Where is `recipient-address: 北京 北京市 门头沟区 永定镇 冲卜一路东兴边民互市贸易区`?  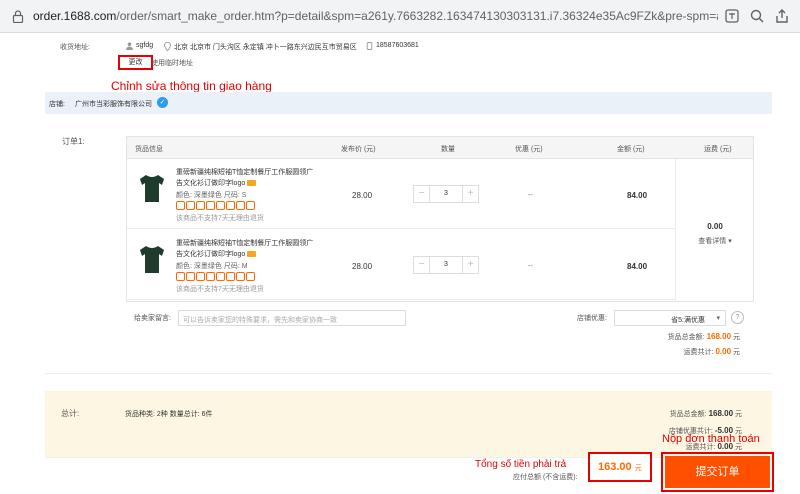 recipient-address: 北京 北京市 门头沟区 永定镇 冲卜一路东兴边民互市贸易区 is located at coordinates (265, 47).